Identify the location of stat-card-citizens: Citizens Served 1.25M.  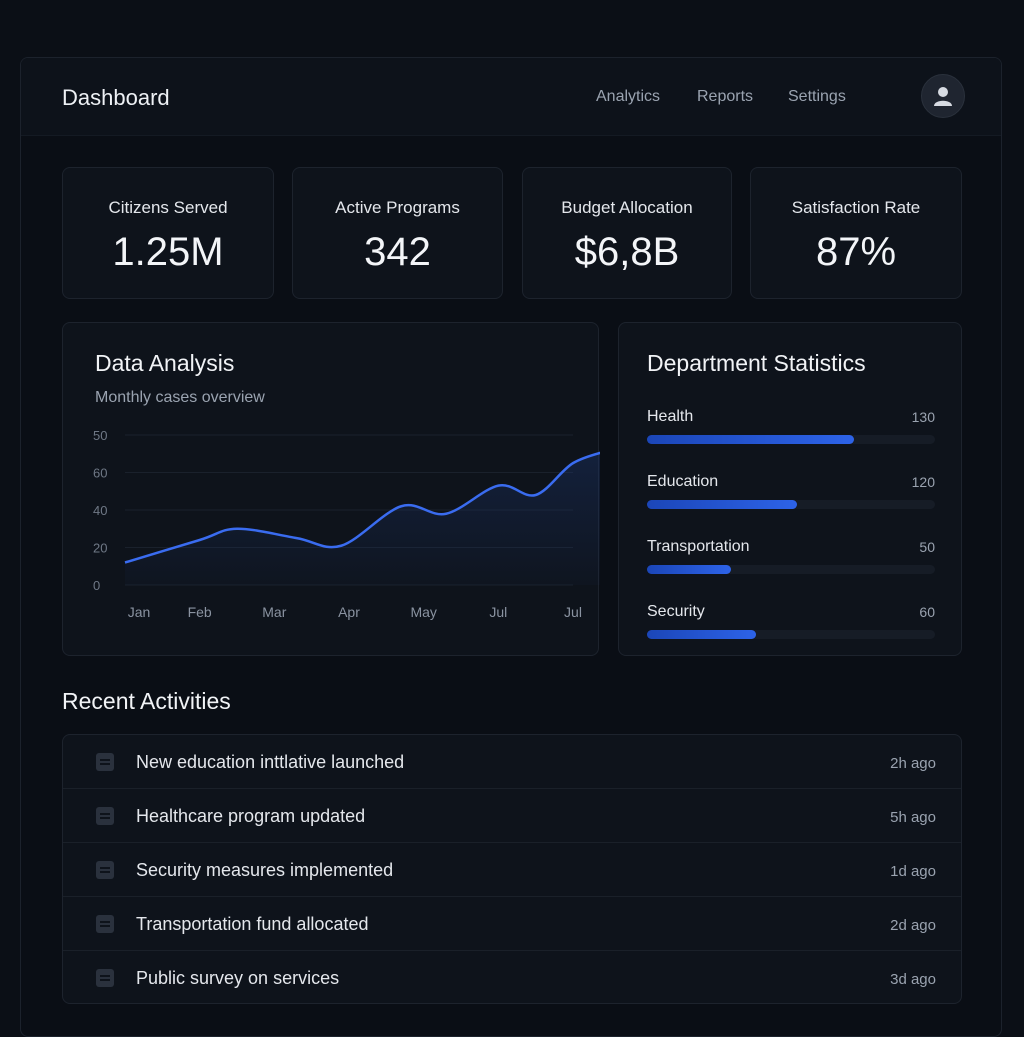
(168, 233).